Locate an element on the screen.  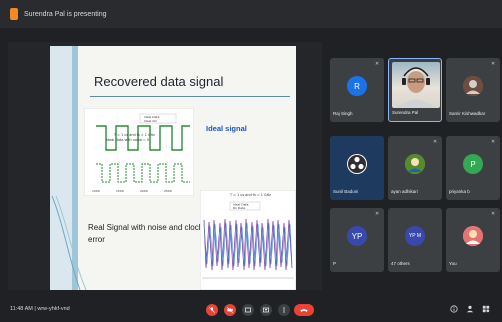
people-button is located at coordinates (470, 310).